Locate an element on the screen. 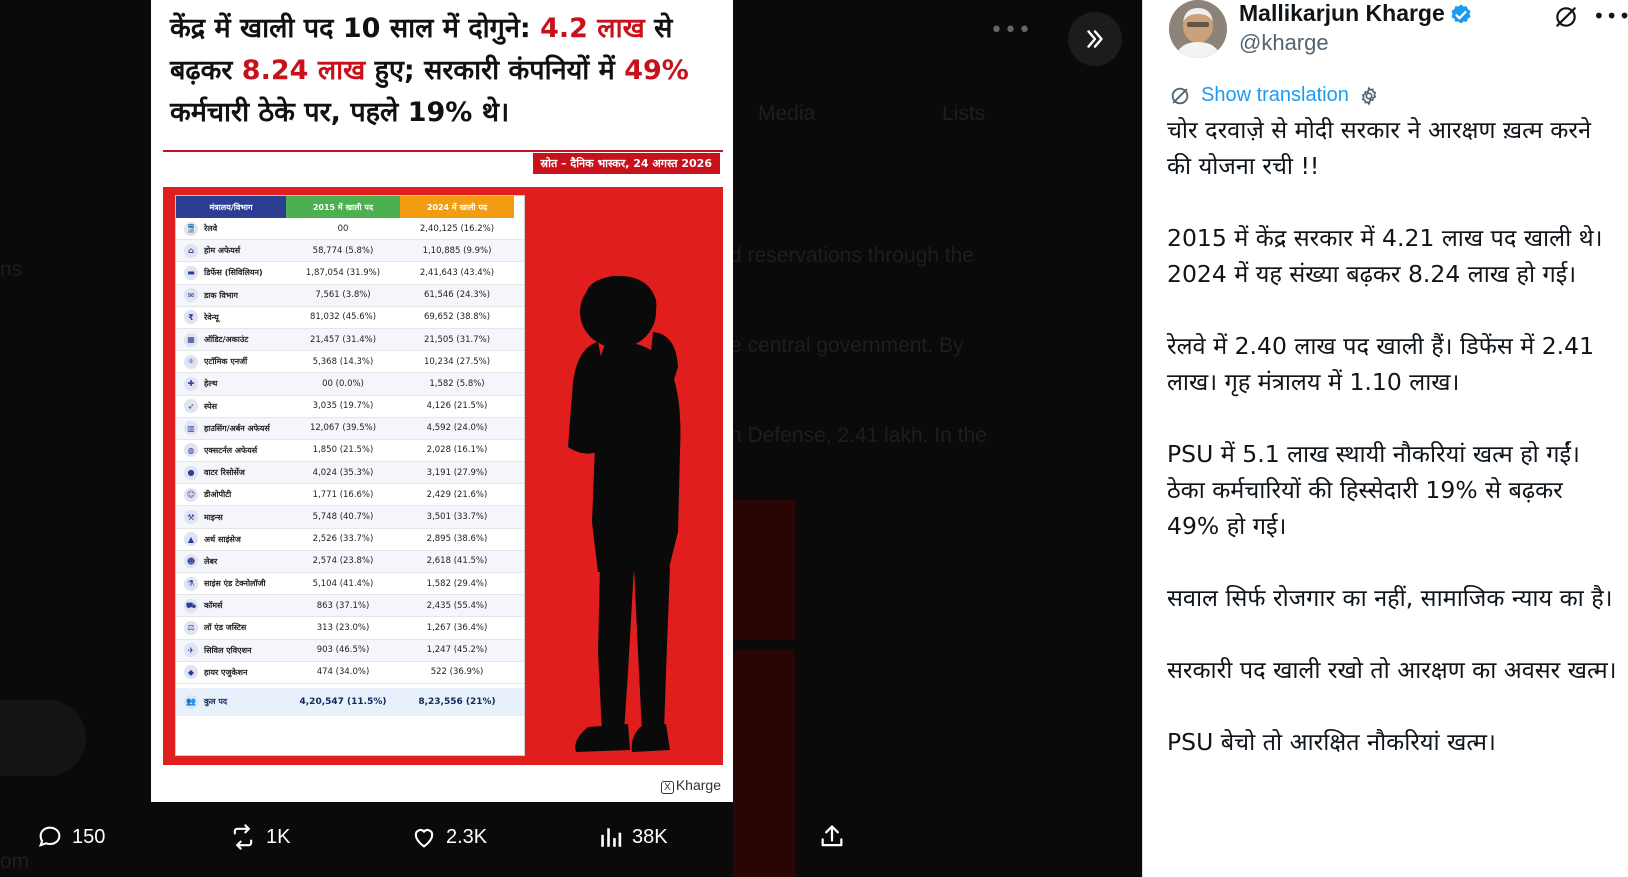  vacancy-2015-cell: 1,771 (16.6%) is located at coordinates (343, 494).